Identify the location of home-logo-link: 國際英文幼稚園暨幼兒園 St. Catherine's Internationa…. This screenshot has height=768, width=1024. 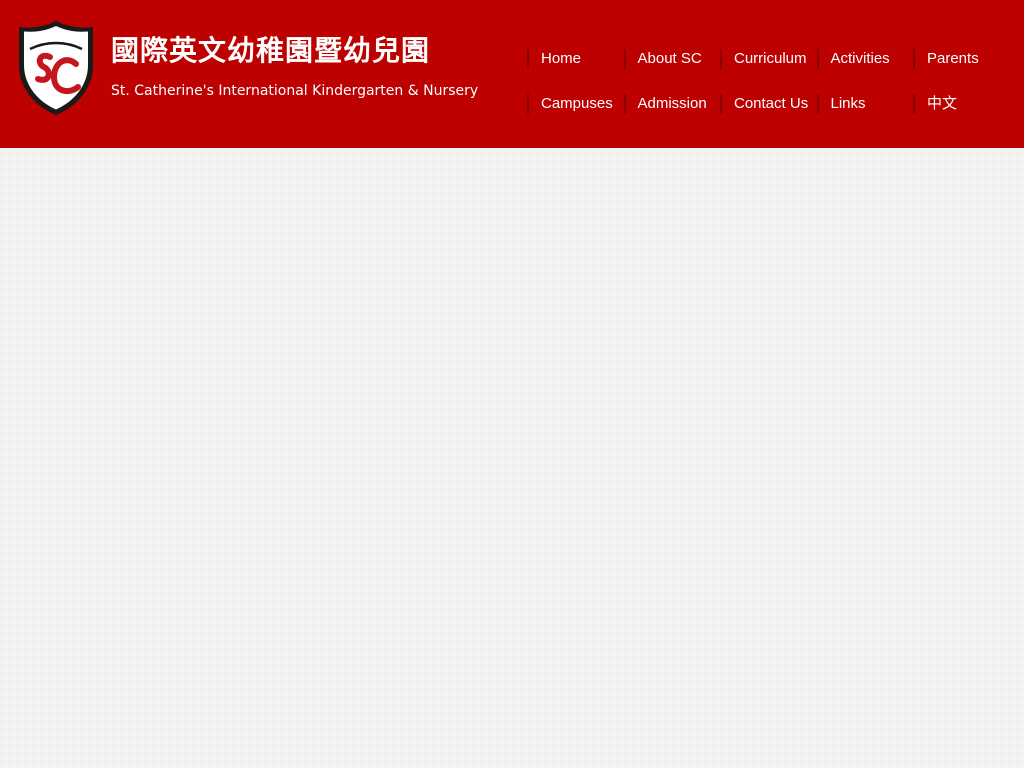
(261, 69).